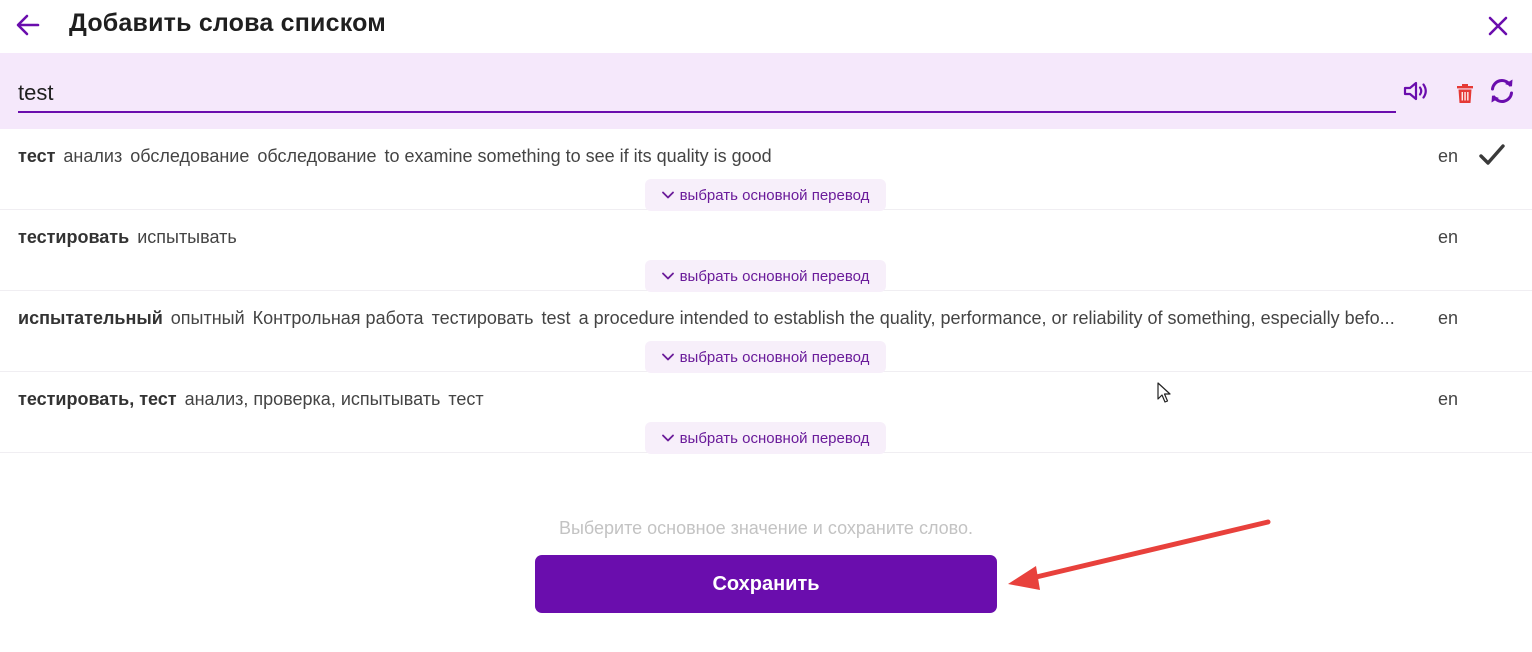  I want to click on delete-button, so click(1465, 93).